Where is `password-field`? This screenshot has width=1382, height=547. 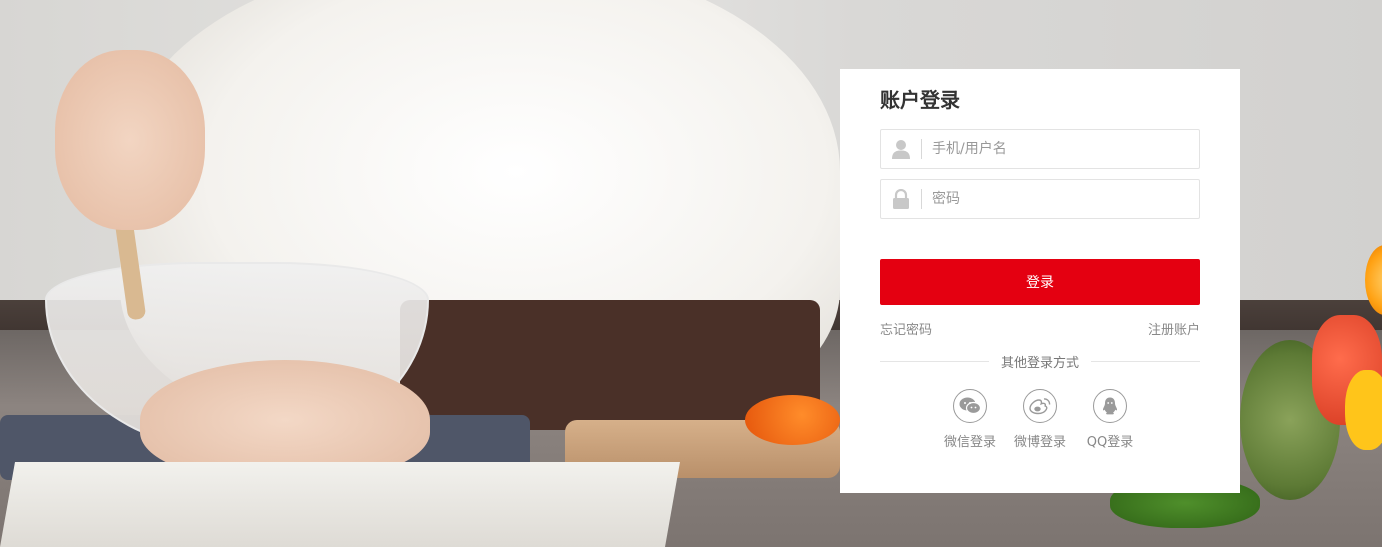
password-field is located at coordinates (1040, 199).